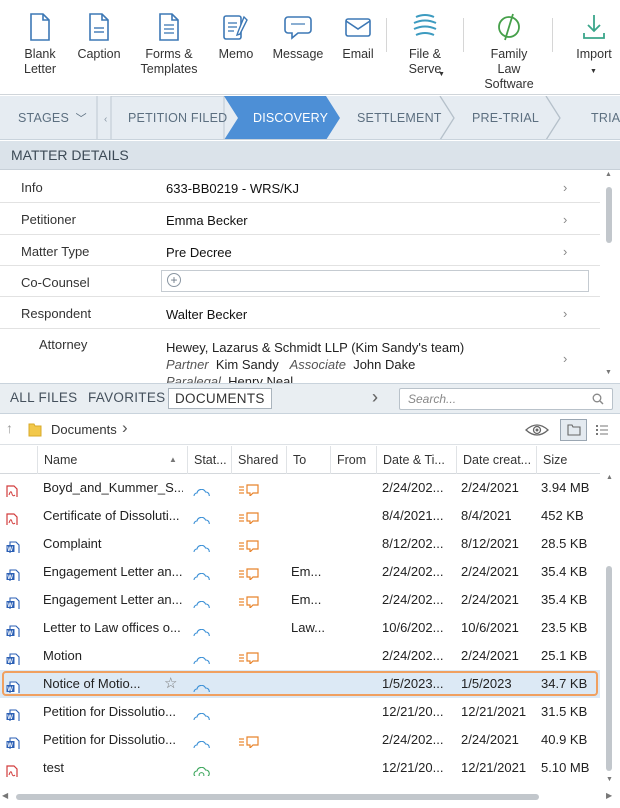  What do you see at coordinates (290, 117) in the screenshot?
I see `stage-discovery: DISCOVERY` at bounding box center [290, 117].